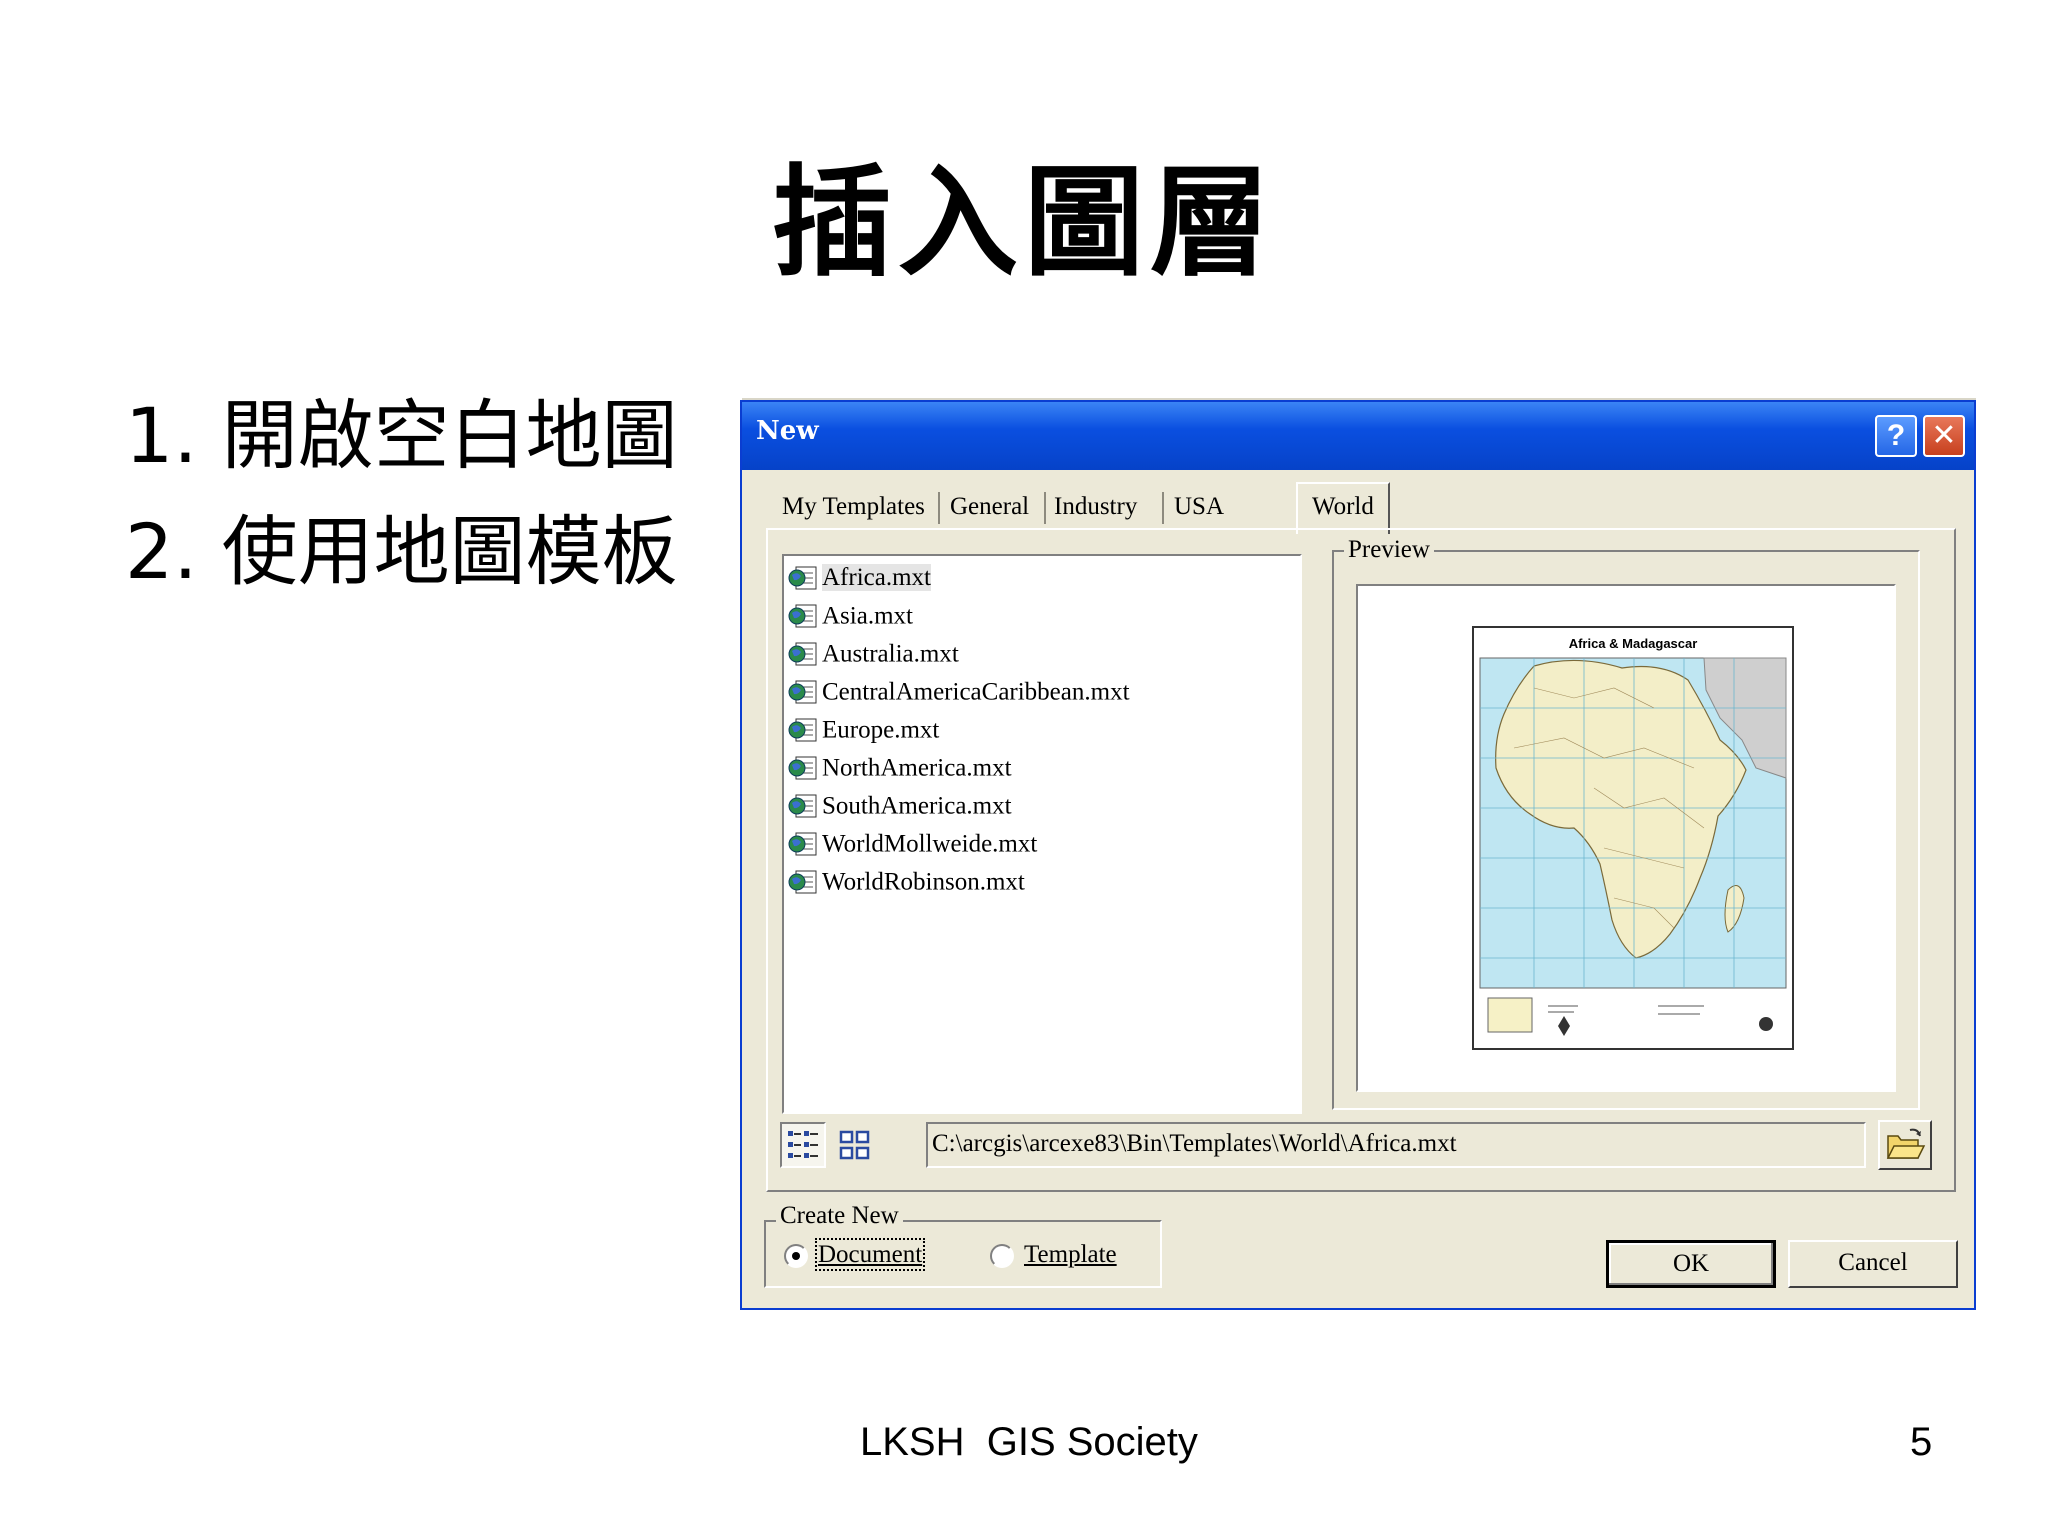 Image resolution: width=2048 pixels, height=1536 pixels. What do you see at coordinates (1389, 550) in the screenshot?
I see `preview-label: Preview` at bounding box center [1389, 550].